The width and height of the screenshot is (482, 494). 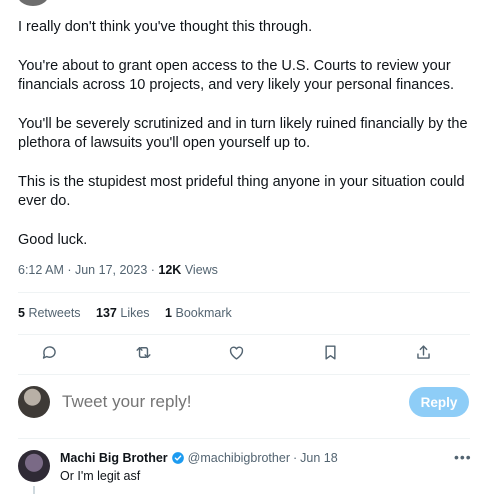 I want to click on reply-icon, so click(x=50, y=353).